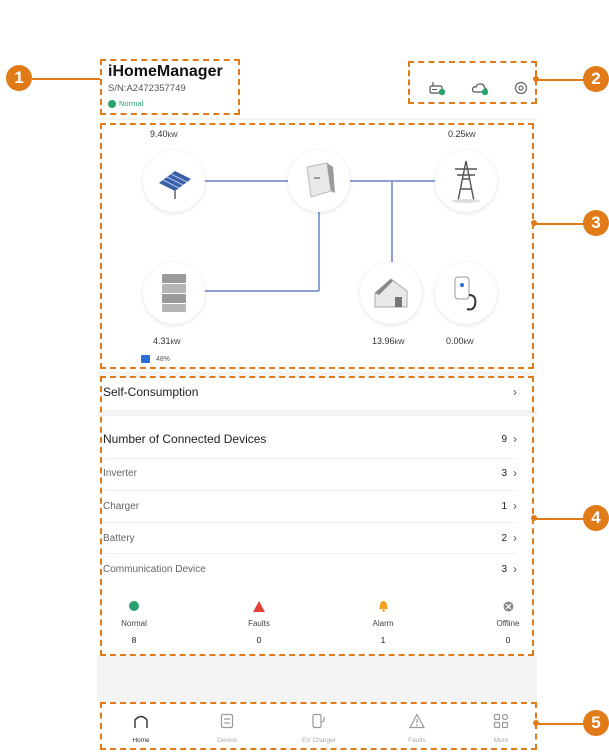  What do you see at coordinates (596, 223) in the screenshot?
I see `callout-marker-3: 3` at bounding box center [596, 223].